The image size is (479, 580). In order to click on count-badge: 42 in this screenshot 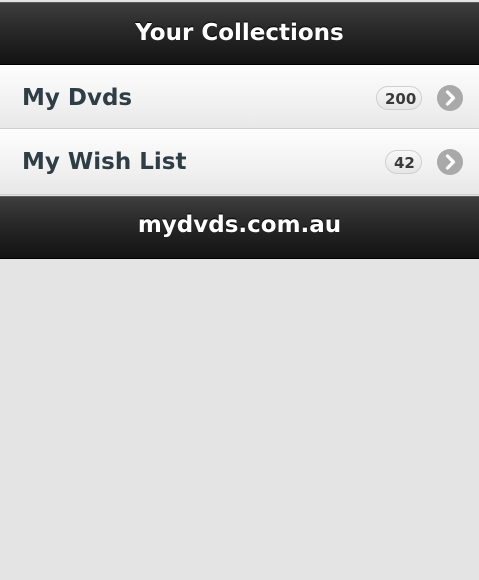, I will do `click(403, 162)`.